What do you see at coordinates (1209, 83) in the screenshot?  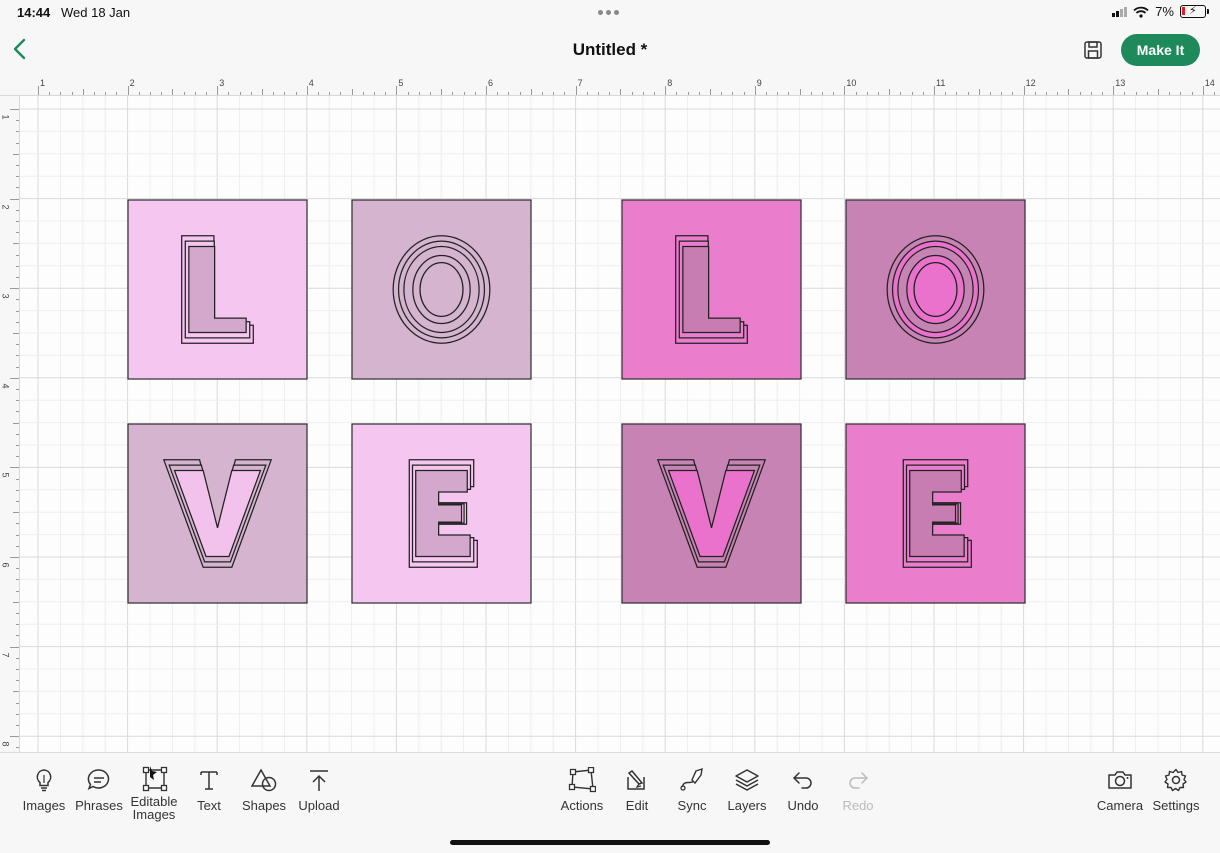 I see `ruler-top-number: 14` at bounding box center [1209, 83].